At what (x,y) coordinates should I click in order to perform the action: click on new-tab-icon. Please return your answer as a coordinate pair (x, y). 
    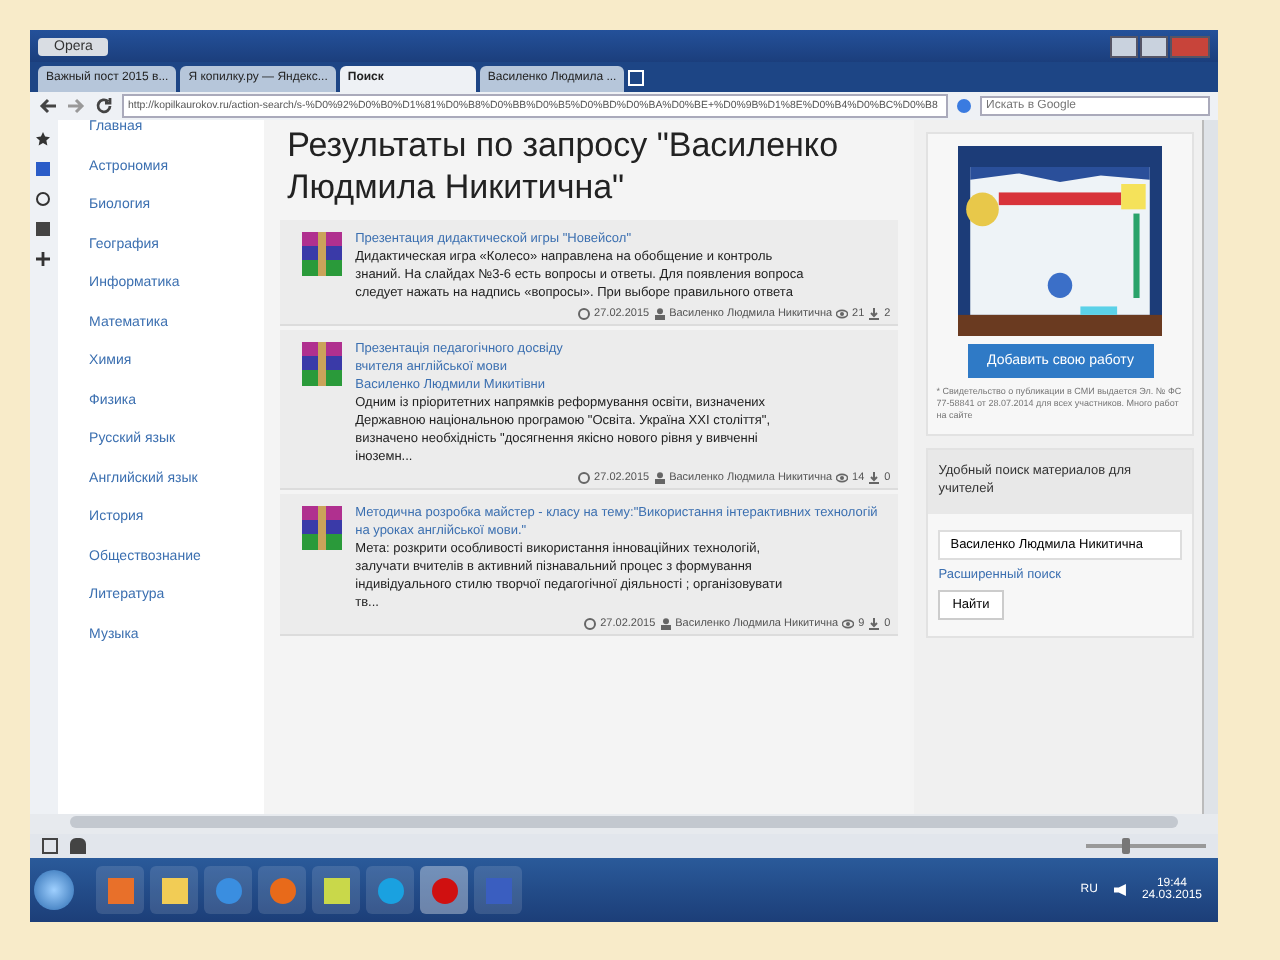
    Looking at the image, I should click on (636, 77).